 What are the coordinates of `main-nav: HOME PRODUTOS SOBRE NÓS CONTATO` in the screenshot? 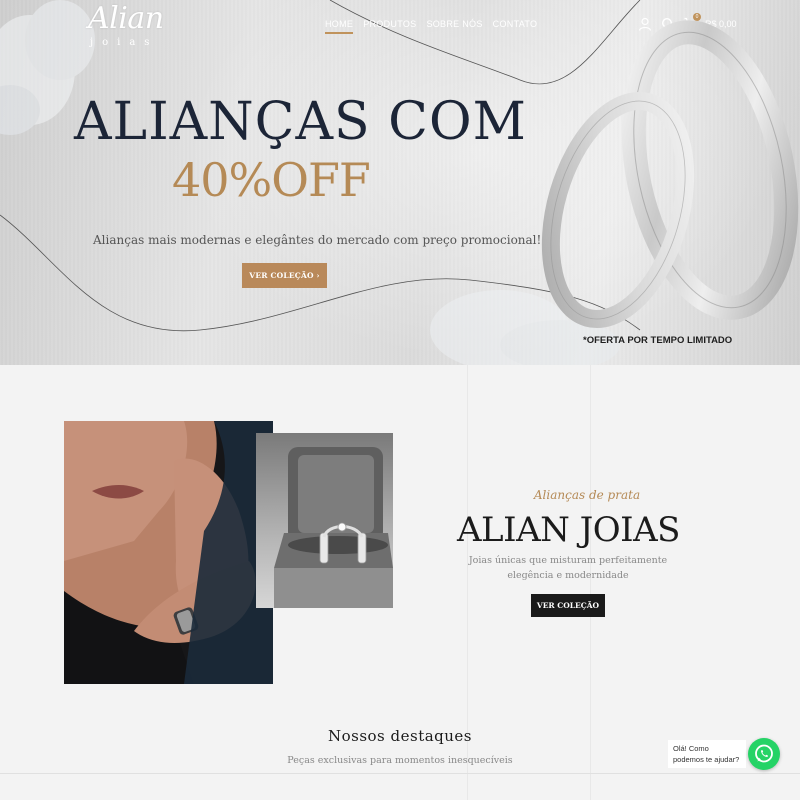 It's located at (431, 26).